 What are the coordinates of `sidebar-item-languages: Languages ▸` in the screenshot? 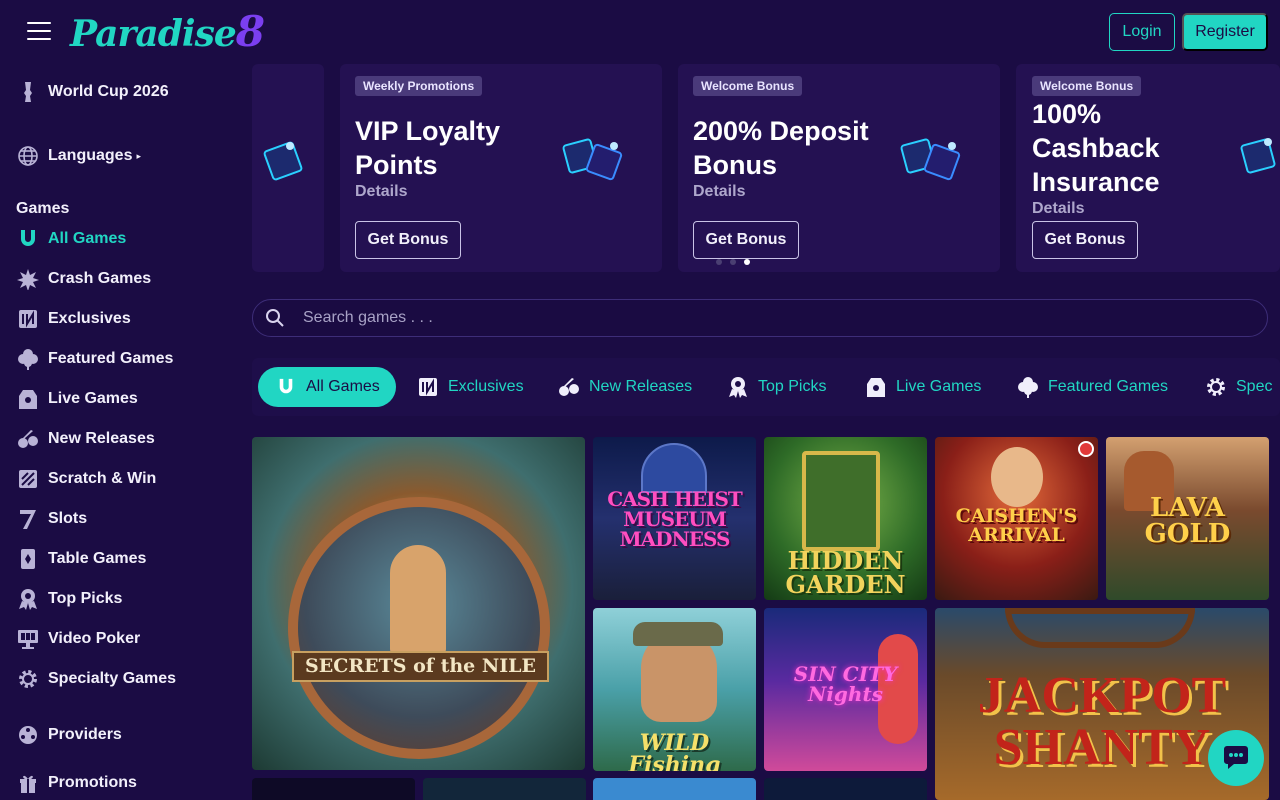 It's located at (78, 156).